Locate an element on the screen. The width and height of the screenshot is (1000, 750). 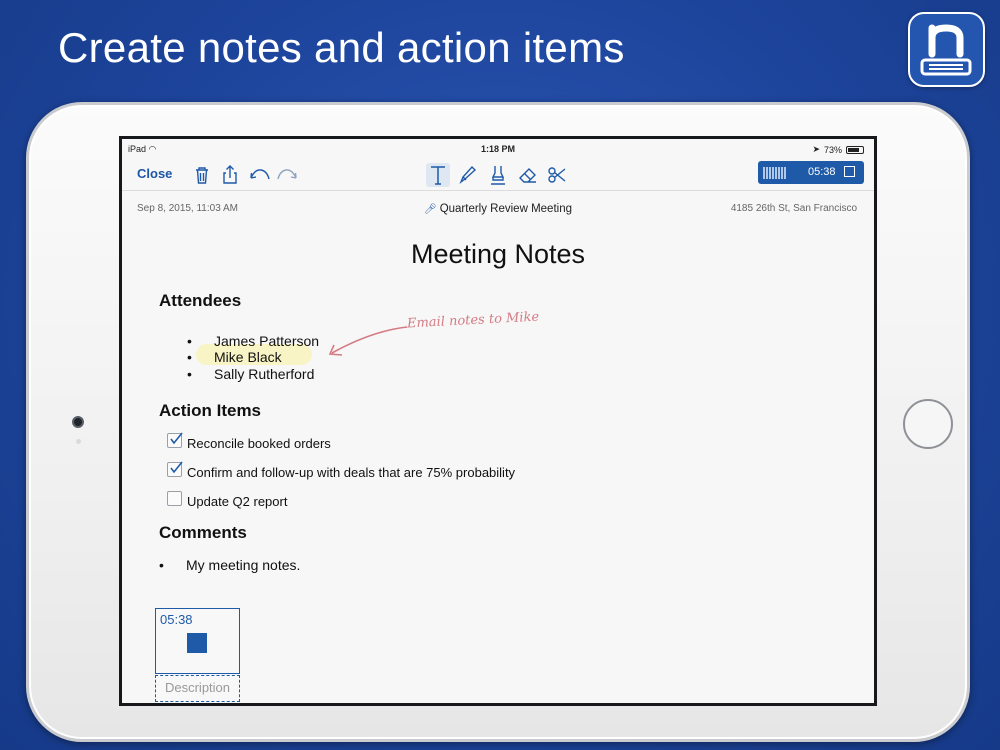
status-time: 1:18 PM is located at coordinates (497, 149).